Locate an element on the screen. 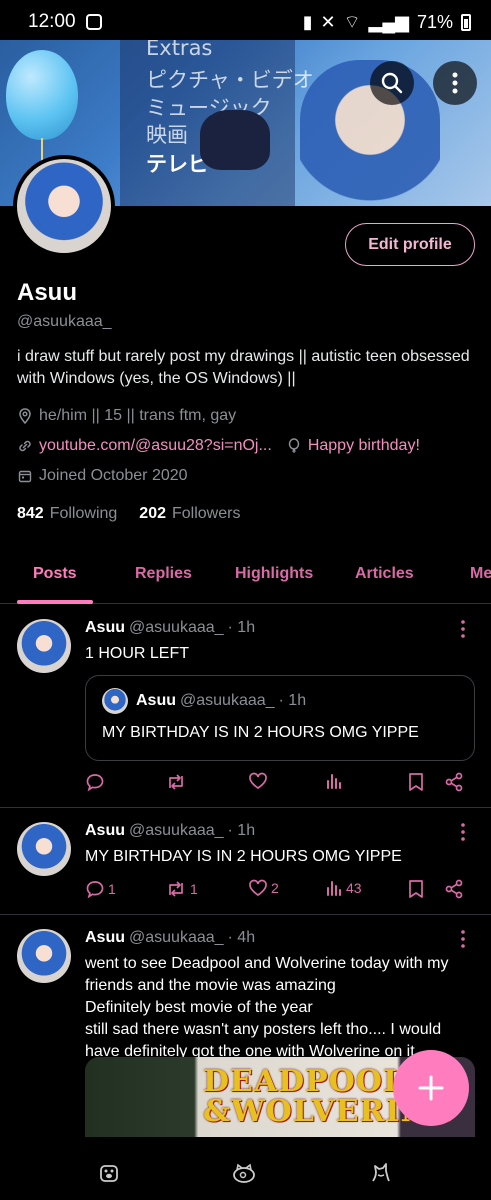 This screenshot has width=491, height=1200. location-row: he/him || 15 || trans ftm, gay is located at coordinates (126, 416).